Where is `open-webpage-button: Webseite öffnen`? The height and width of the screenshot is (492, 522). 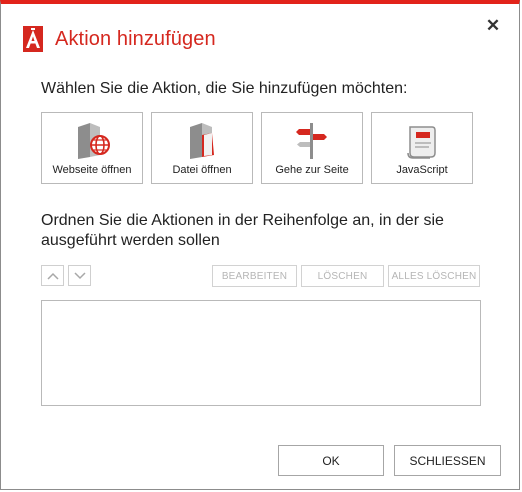 open-webpage-button: Webseite öffnen is located at coordinates (92, 148).